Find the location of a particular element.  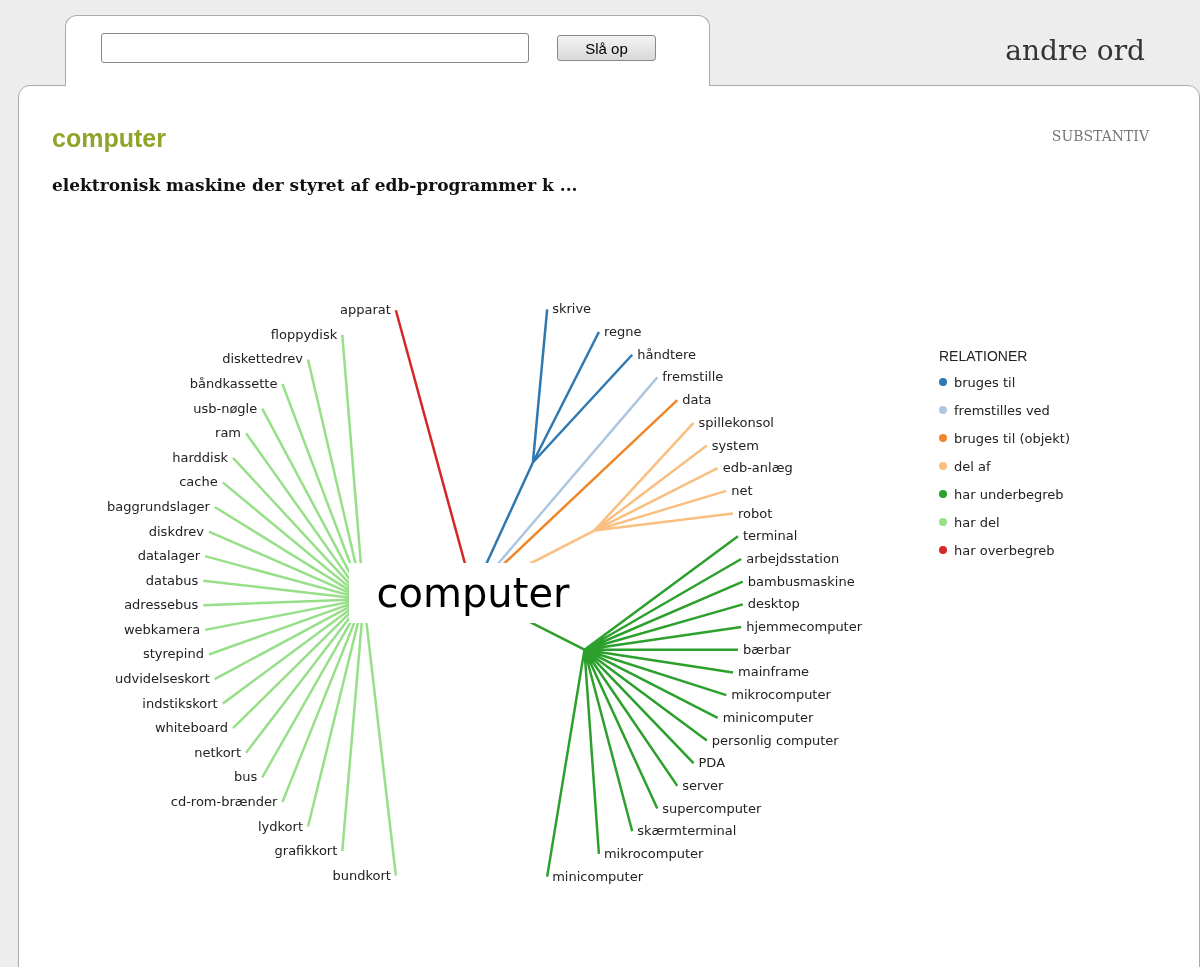

node-label: styrepind is located at coordinates (173, 654).